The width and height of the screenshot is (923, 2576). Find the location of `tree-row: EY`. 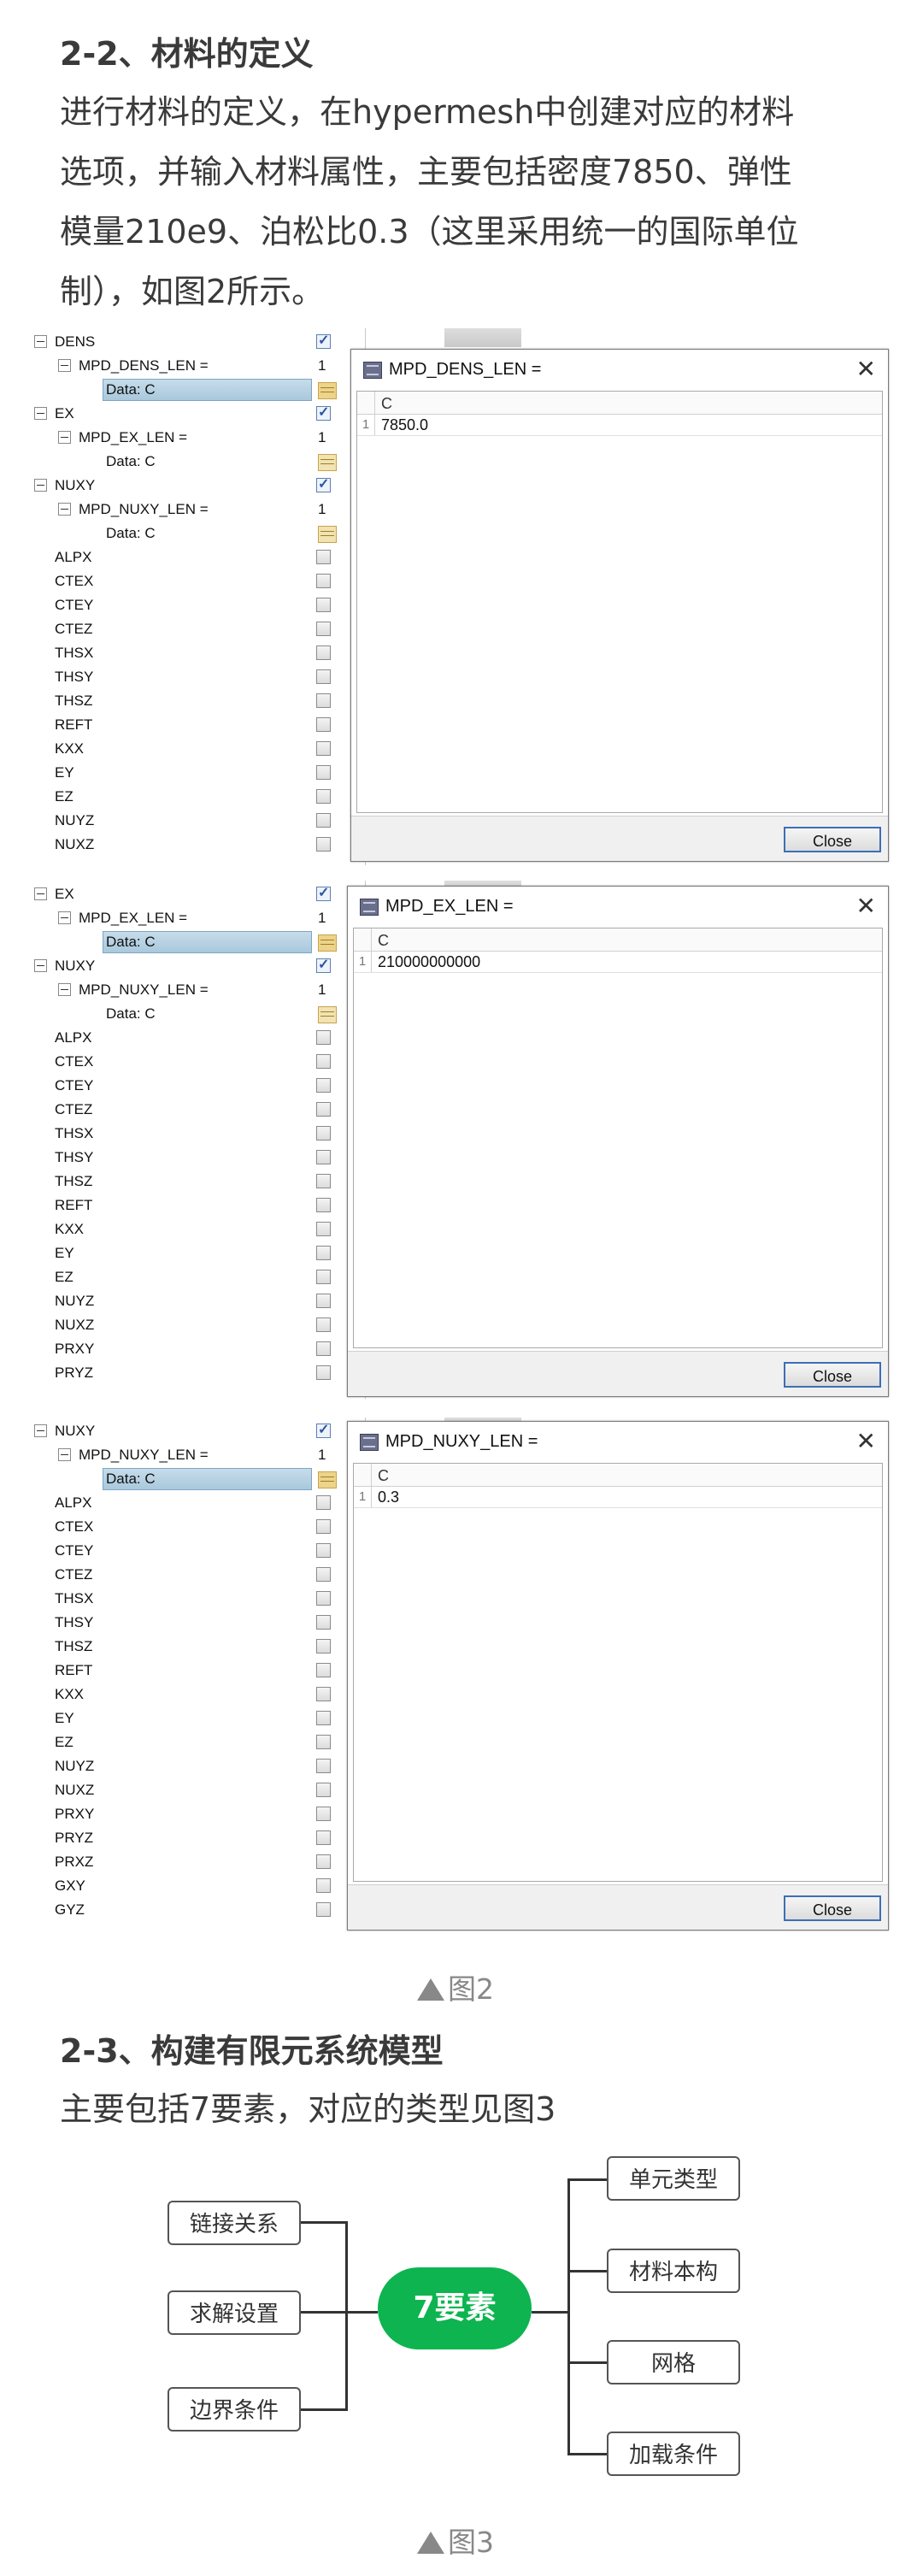

tree-row: EY is located at coordinates (198, 1253).